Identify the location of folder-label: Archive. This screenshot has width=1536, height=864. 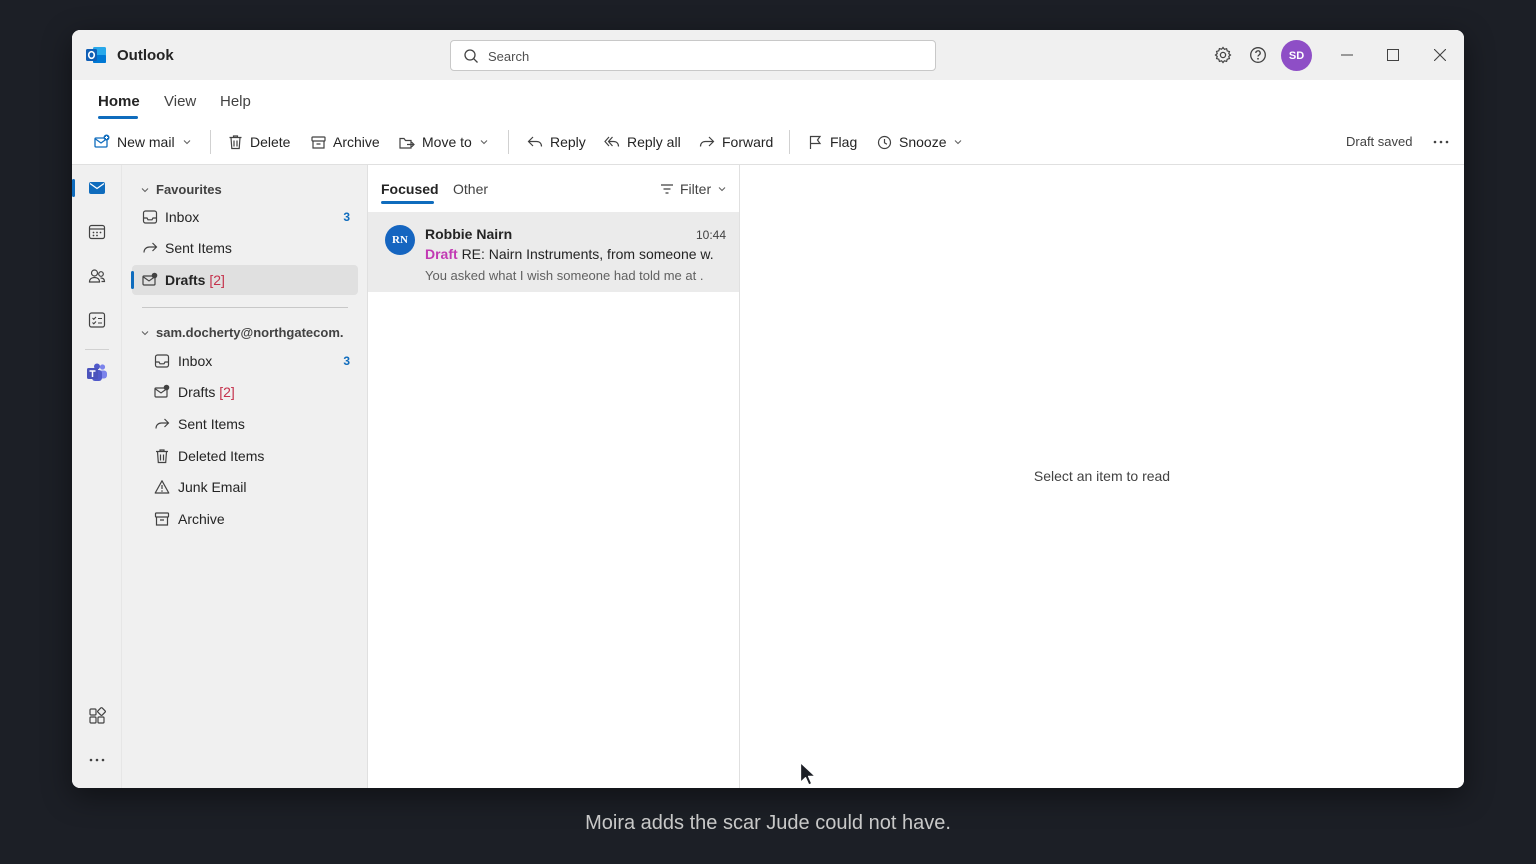
(201, 519).